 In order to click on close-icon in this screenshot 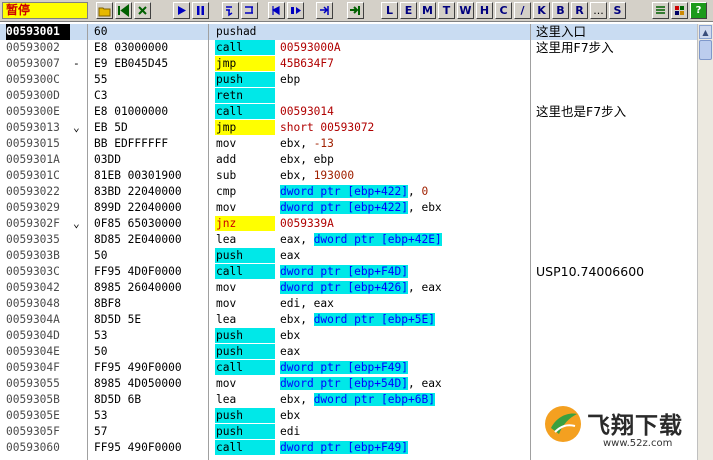, I will do `click(142, 10)`.